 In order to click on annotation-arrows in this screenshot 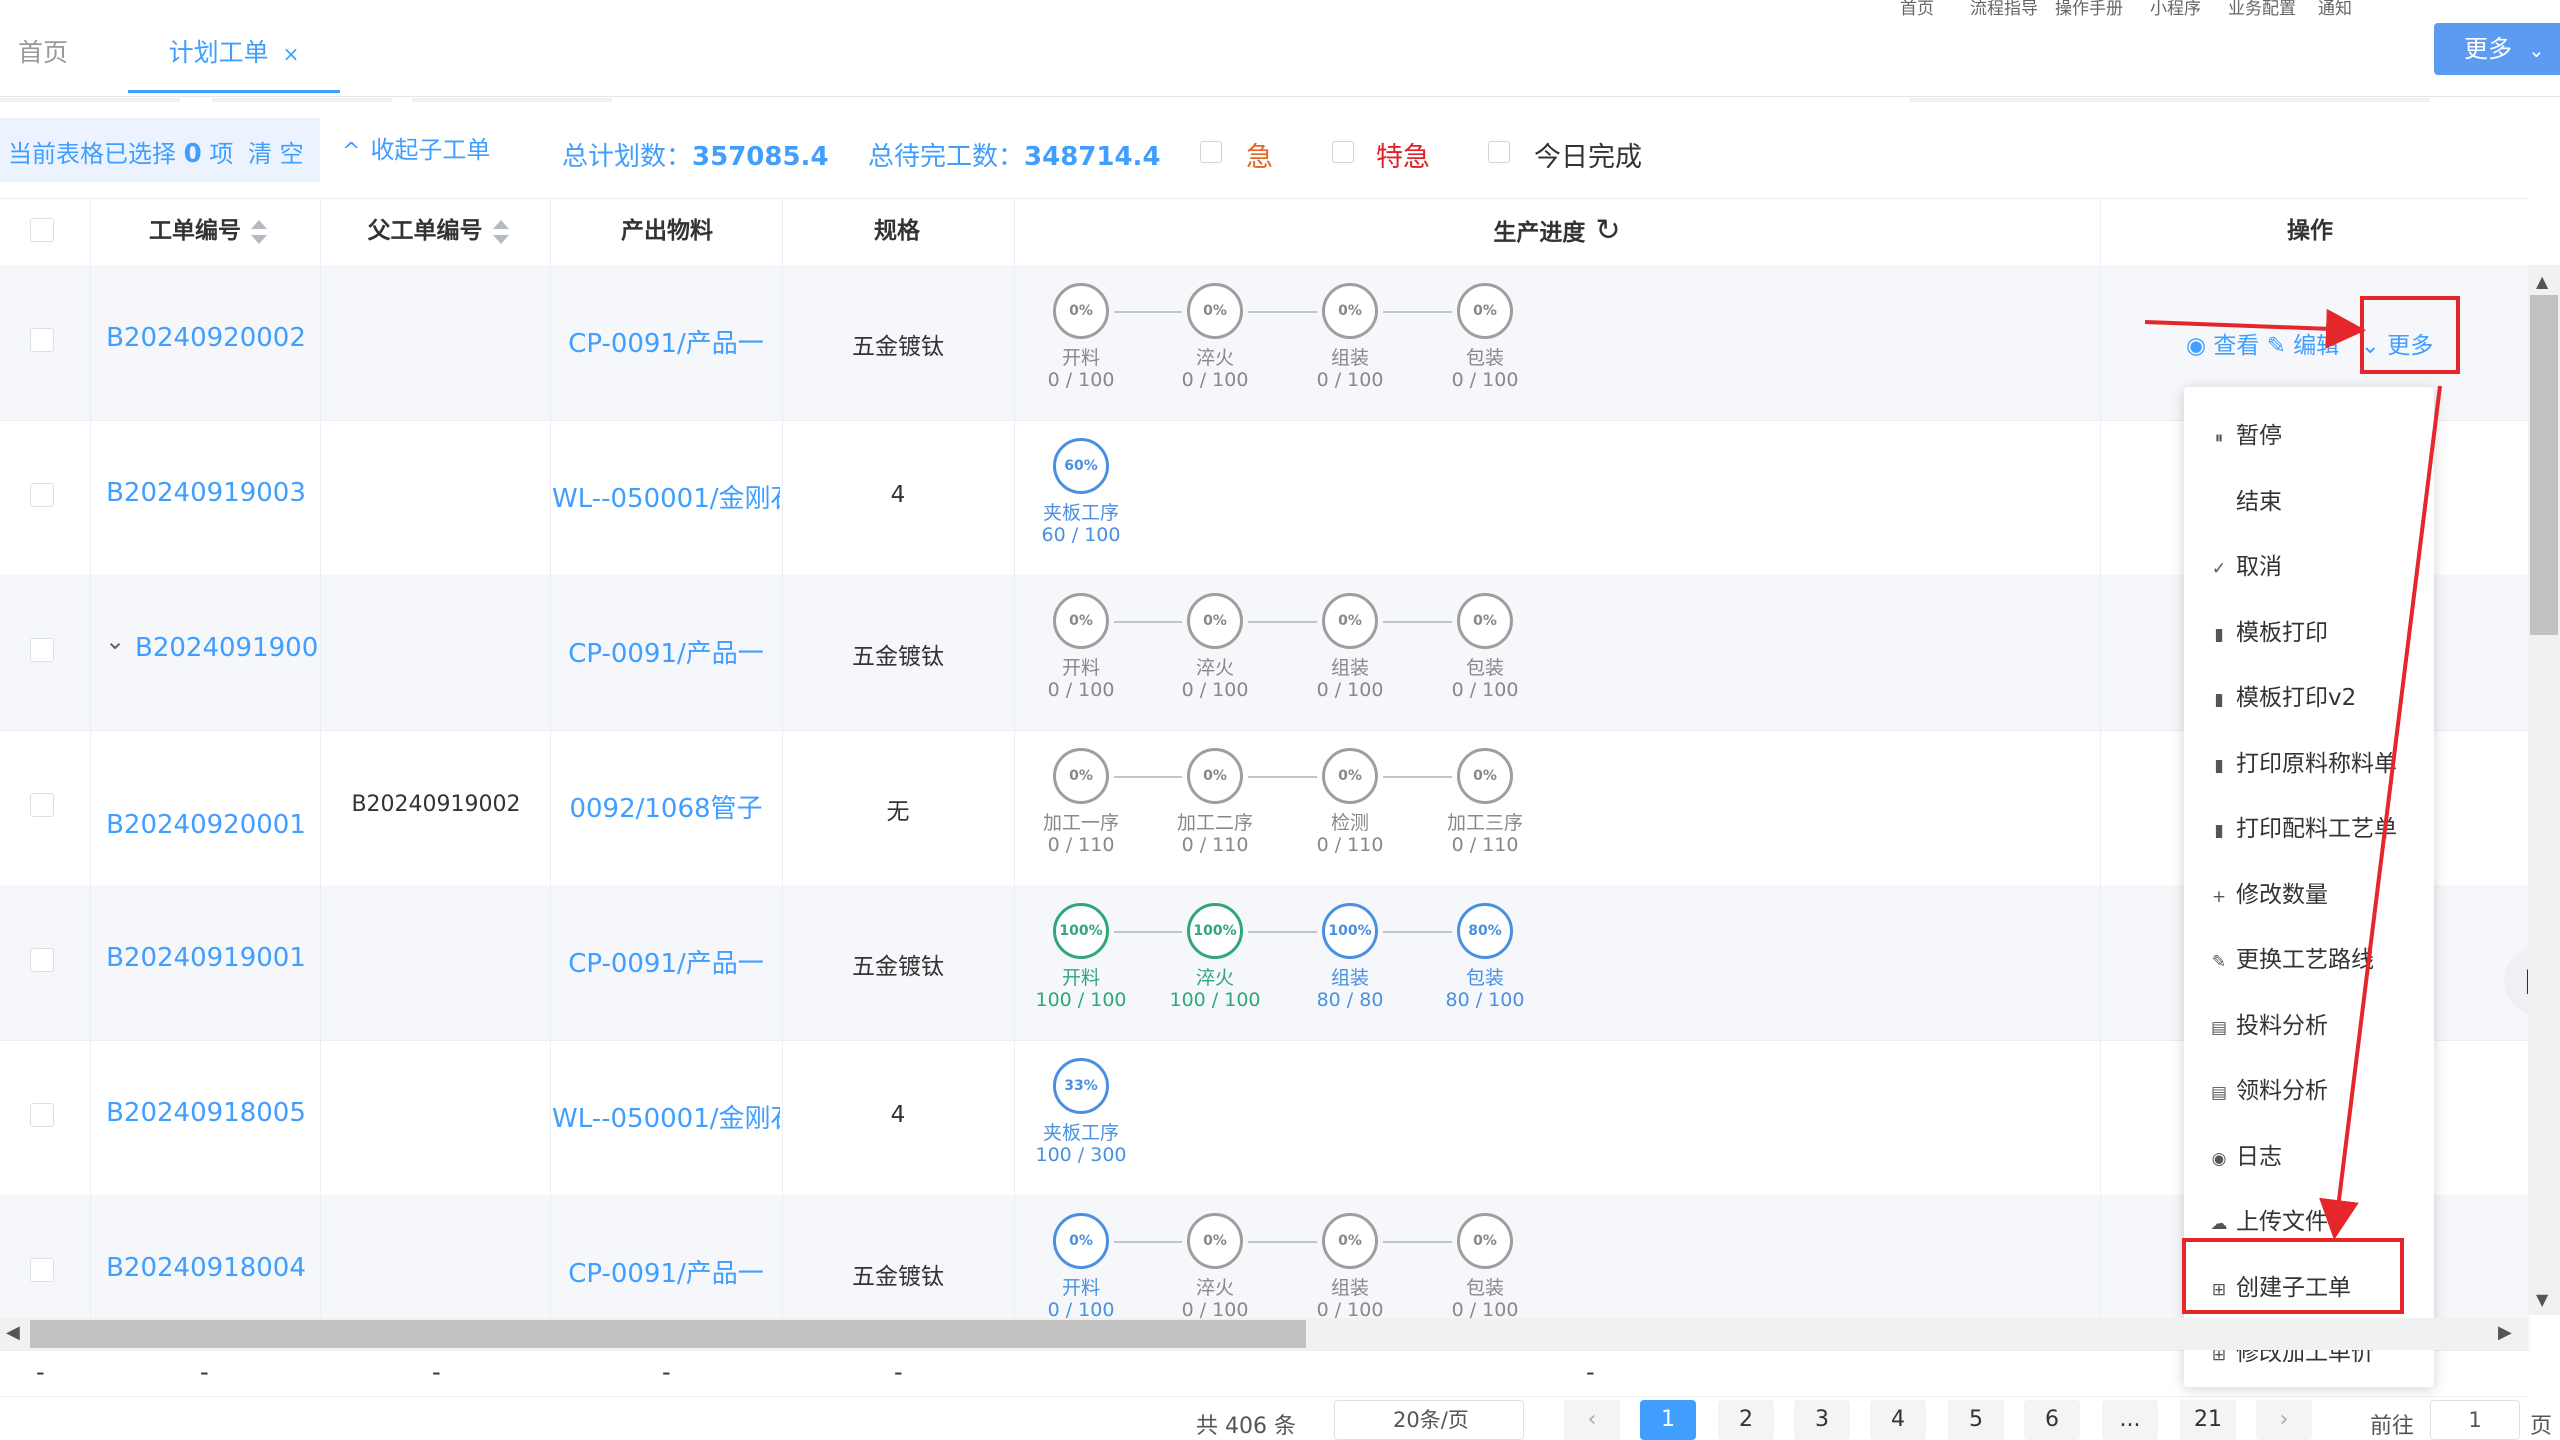, I will do `click(2293, 774)`.